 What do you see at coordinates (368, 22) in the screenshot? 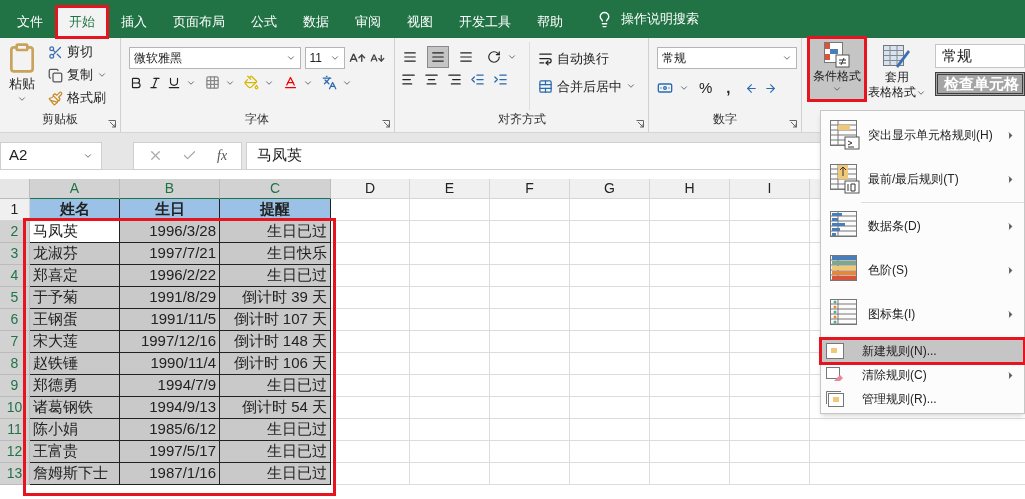
I see `ribbon-tab: 审阅` at bounding box center [368, 22].